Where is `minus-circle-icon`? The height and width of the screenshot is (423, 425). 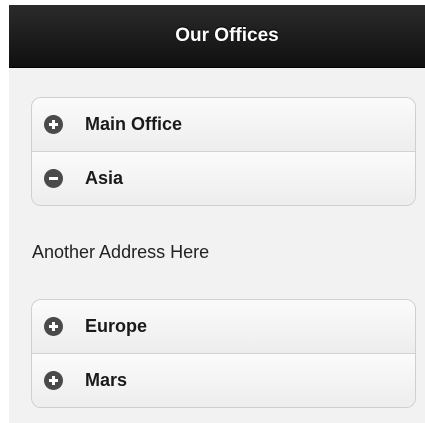
minus-circle-icon is located at coordinates (53, 178).